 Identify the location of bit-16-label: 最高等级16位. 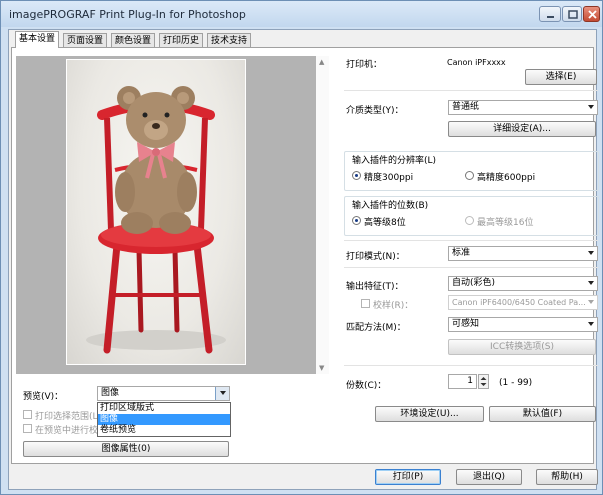
(505, 223).